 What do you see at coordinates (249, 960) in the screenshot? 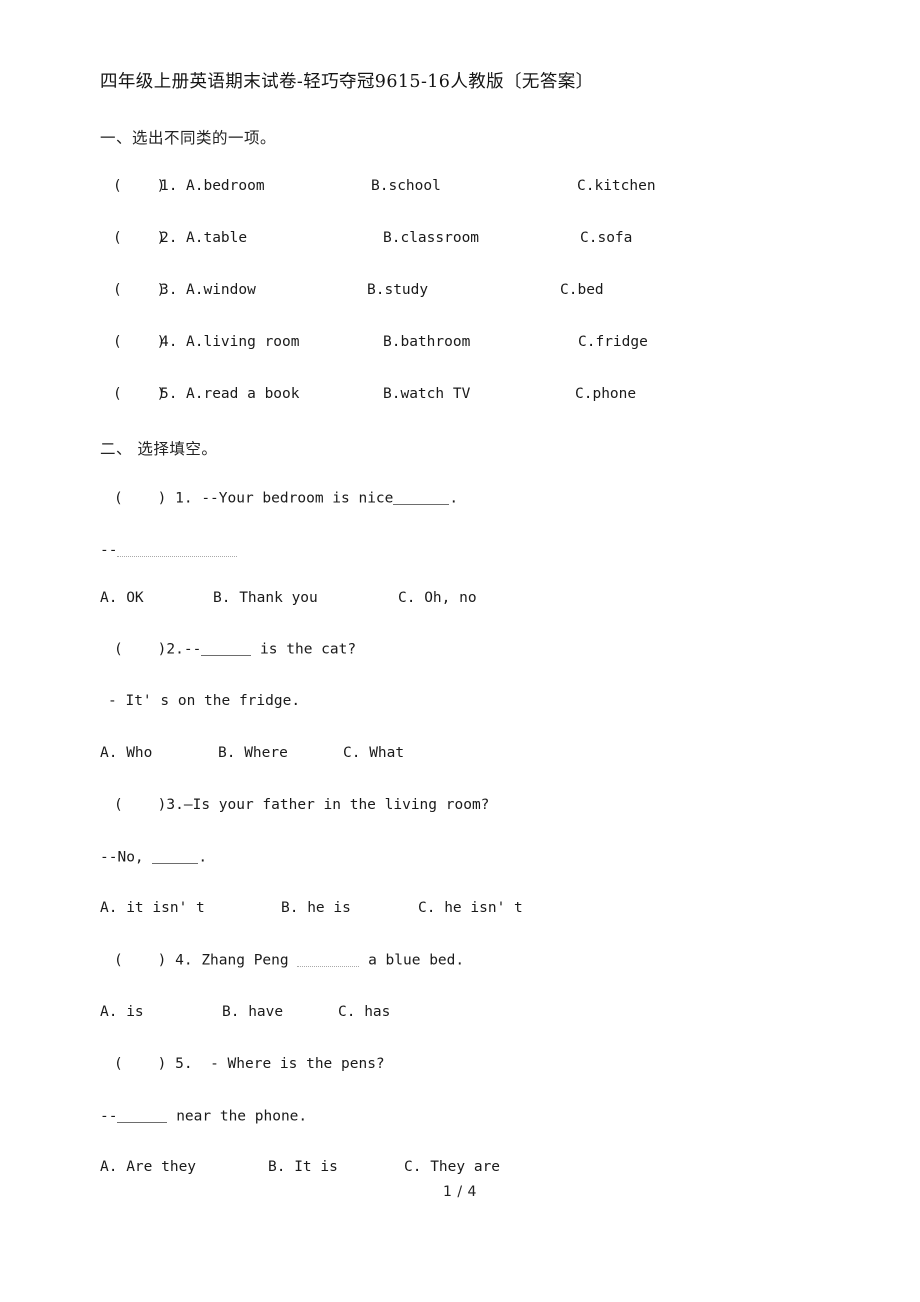
I see `question-text: Zhang Peng` at bounding box center [249, 960].